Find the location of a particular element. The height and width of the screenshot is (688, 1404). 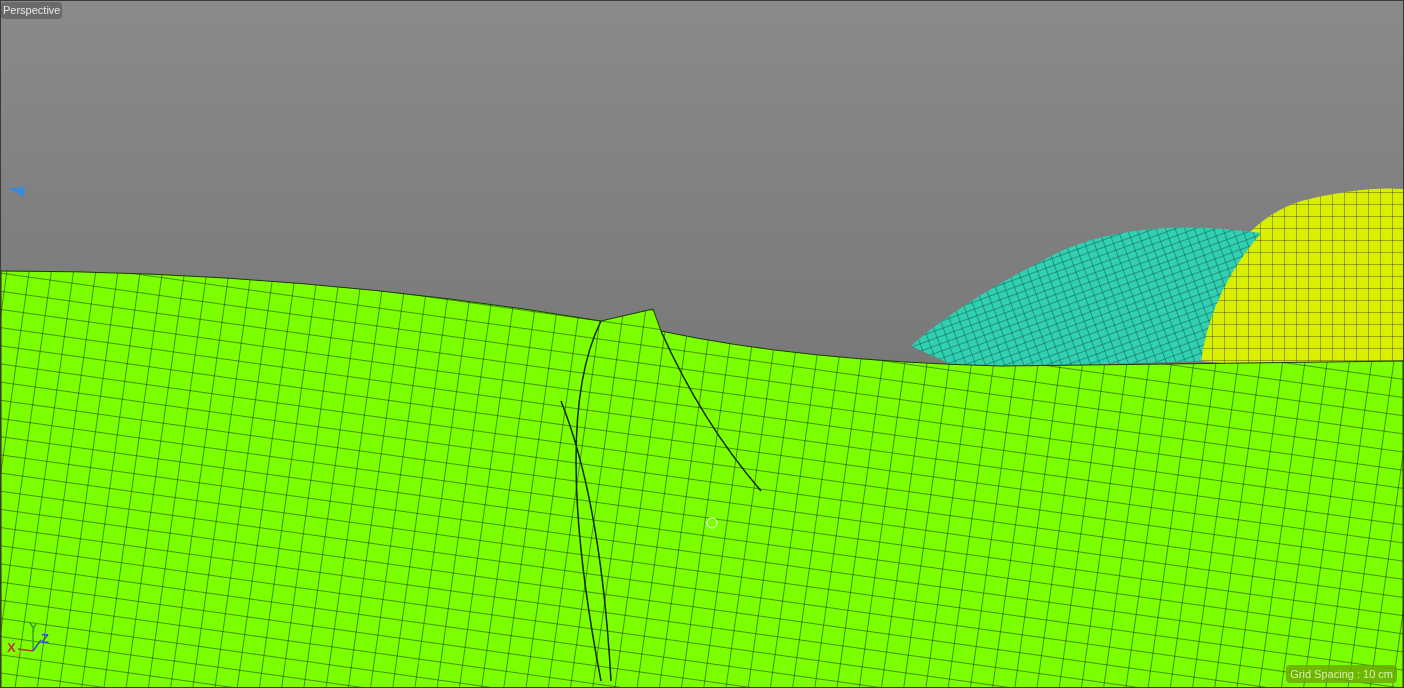

camera-label: Perspective is located at coordinates (32, 10).